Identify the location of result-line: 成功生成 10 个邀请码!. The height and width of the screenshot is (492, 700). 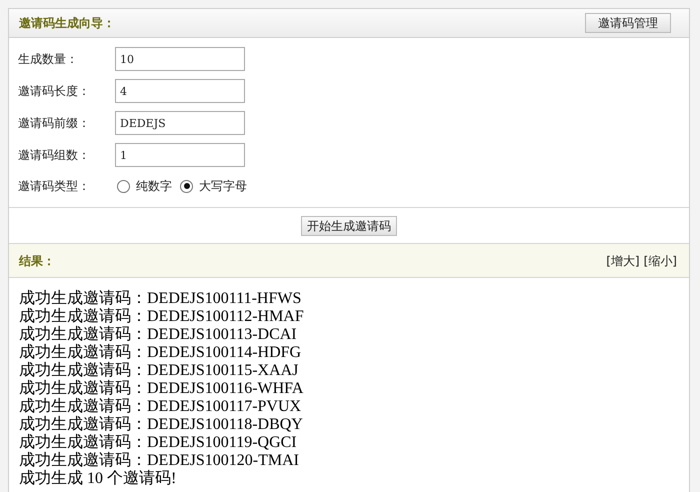
(97, 479).